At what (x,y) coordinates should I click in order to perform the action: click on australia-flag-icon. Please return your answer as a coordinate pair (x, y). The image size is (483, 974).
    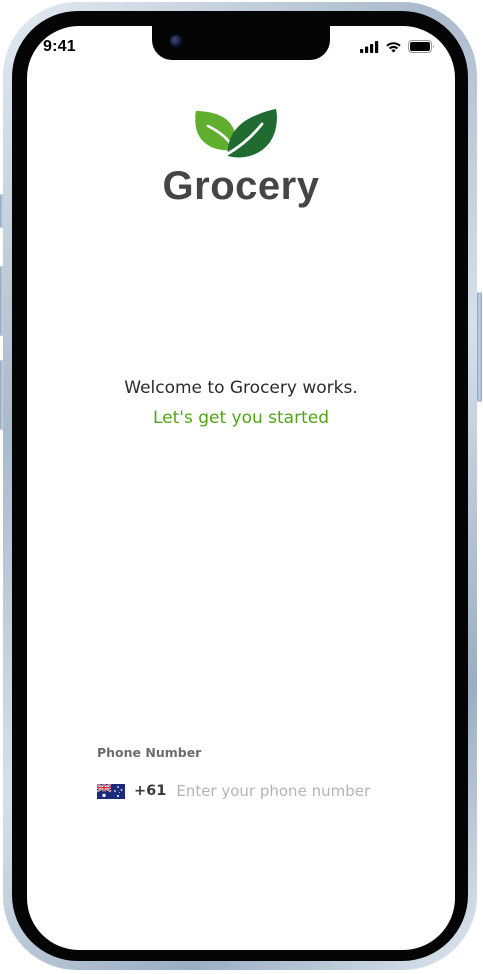
    Looking at the image, I should click on (111, 791).